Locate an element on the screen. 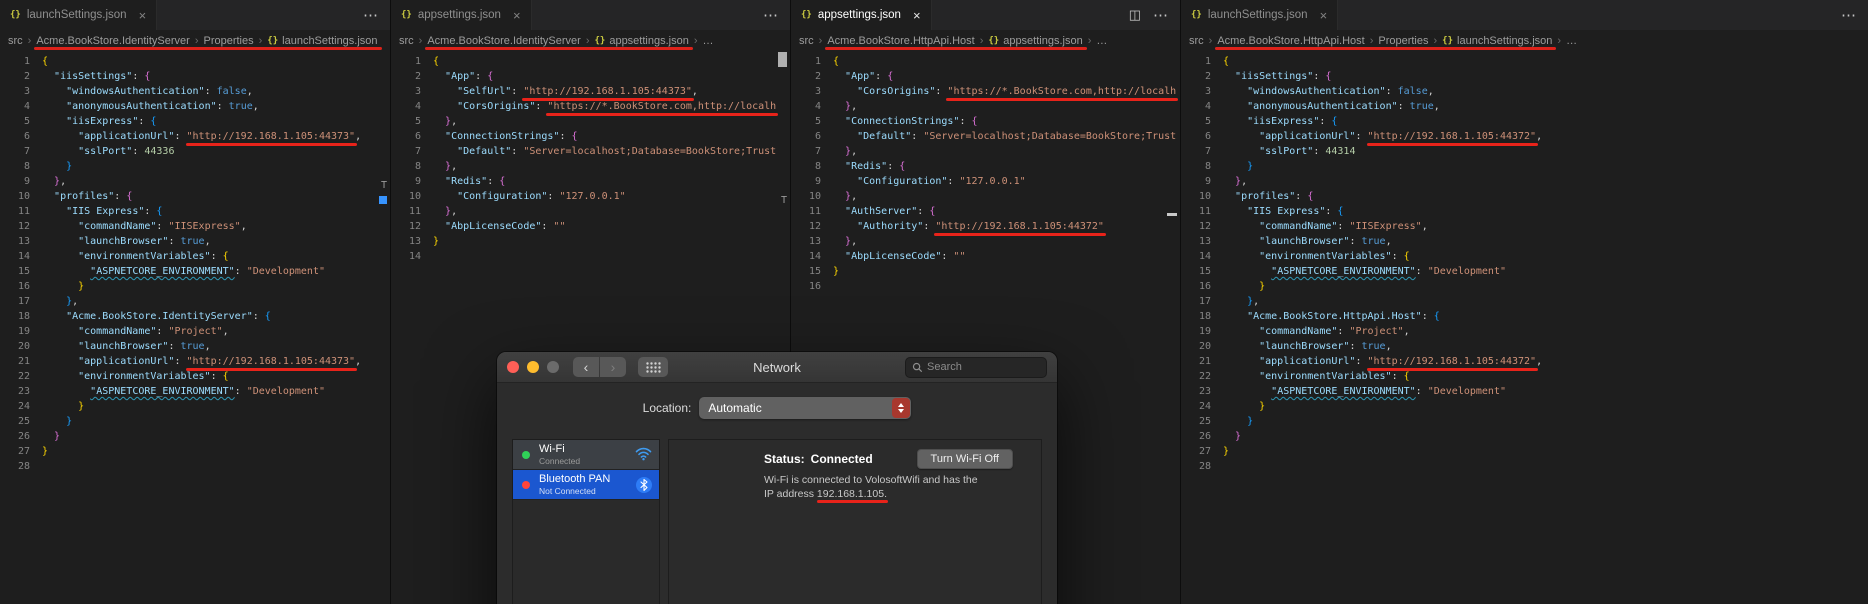 The height and width of the screenshot is (604, 1868). split-editor-icon: ◫ is located at coordinates (1135, 15).